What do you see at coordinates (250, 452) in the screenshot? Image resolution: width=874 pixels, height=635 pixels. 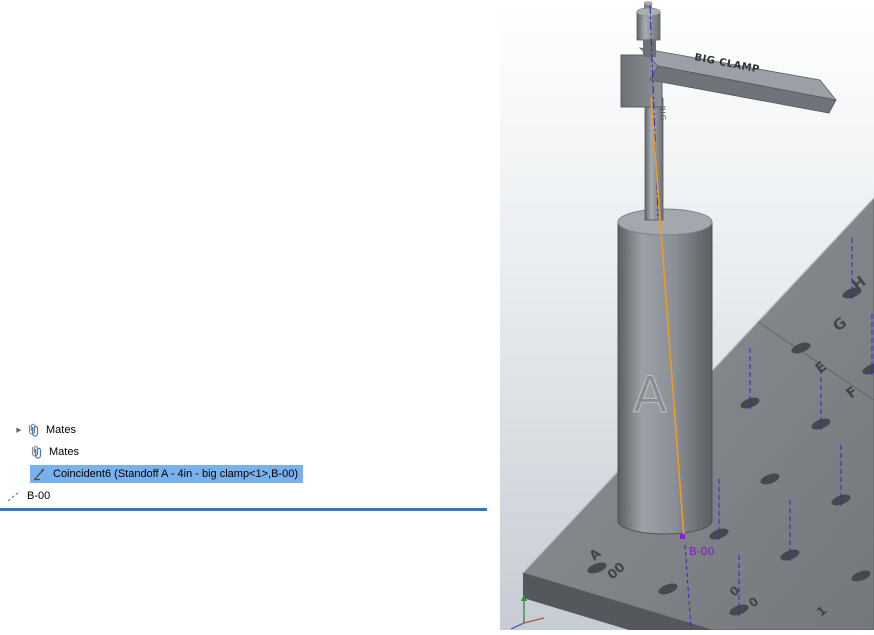 I see `tree-row-mates-2: Mates` at bounding box center [250, 452].